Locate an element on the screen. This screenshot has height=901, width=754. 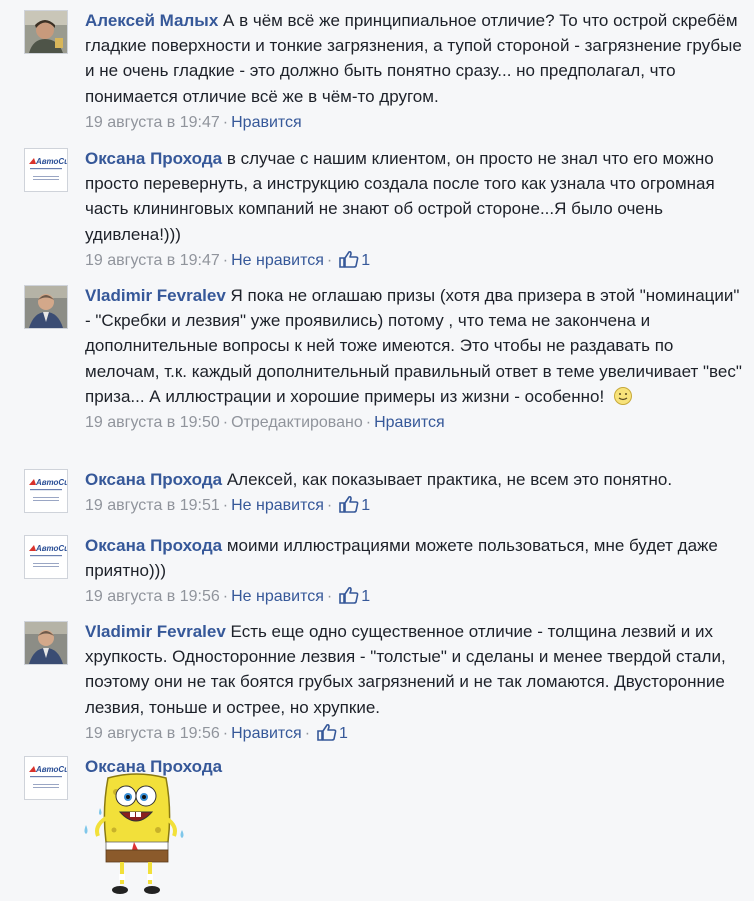
comment-author: Алексей Малых is located at coordinates (151, 20).